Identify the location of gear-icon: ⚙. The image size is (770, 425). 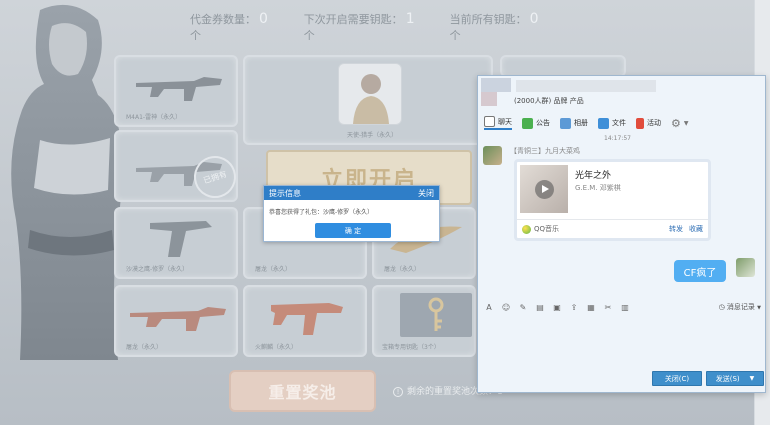
(676, 123).